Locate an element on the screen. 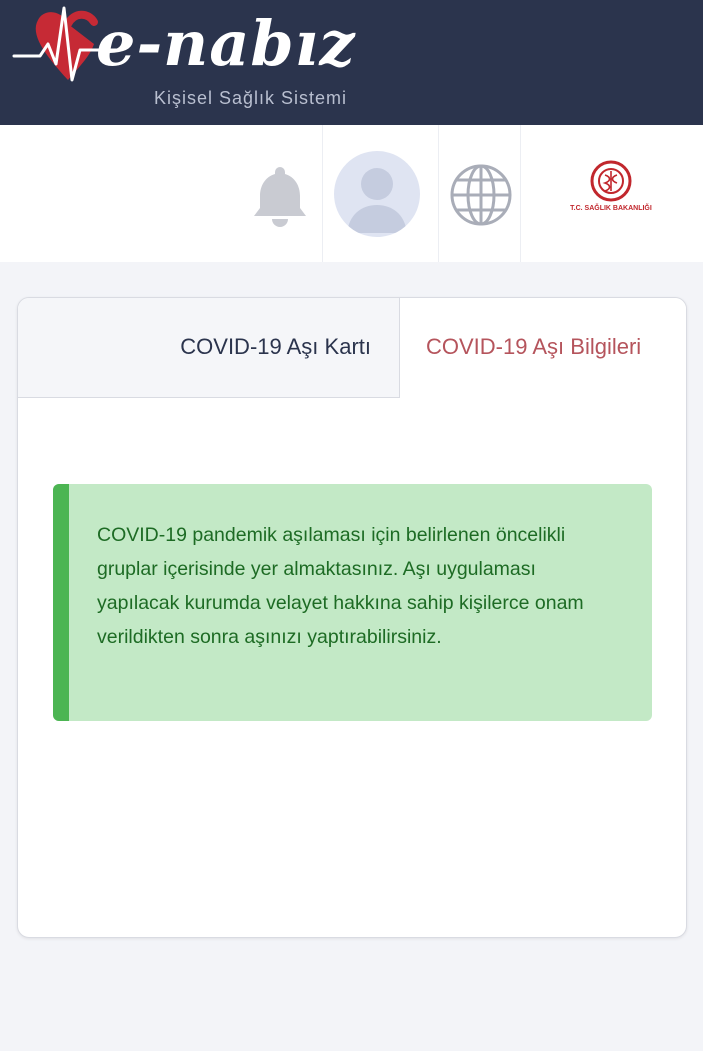 The image size is (703, 1051). top-navbar: T.C. SAĞLIK BAKANLIĞI is located at coordinates (351, 193).